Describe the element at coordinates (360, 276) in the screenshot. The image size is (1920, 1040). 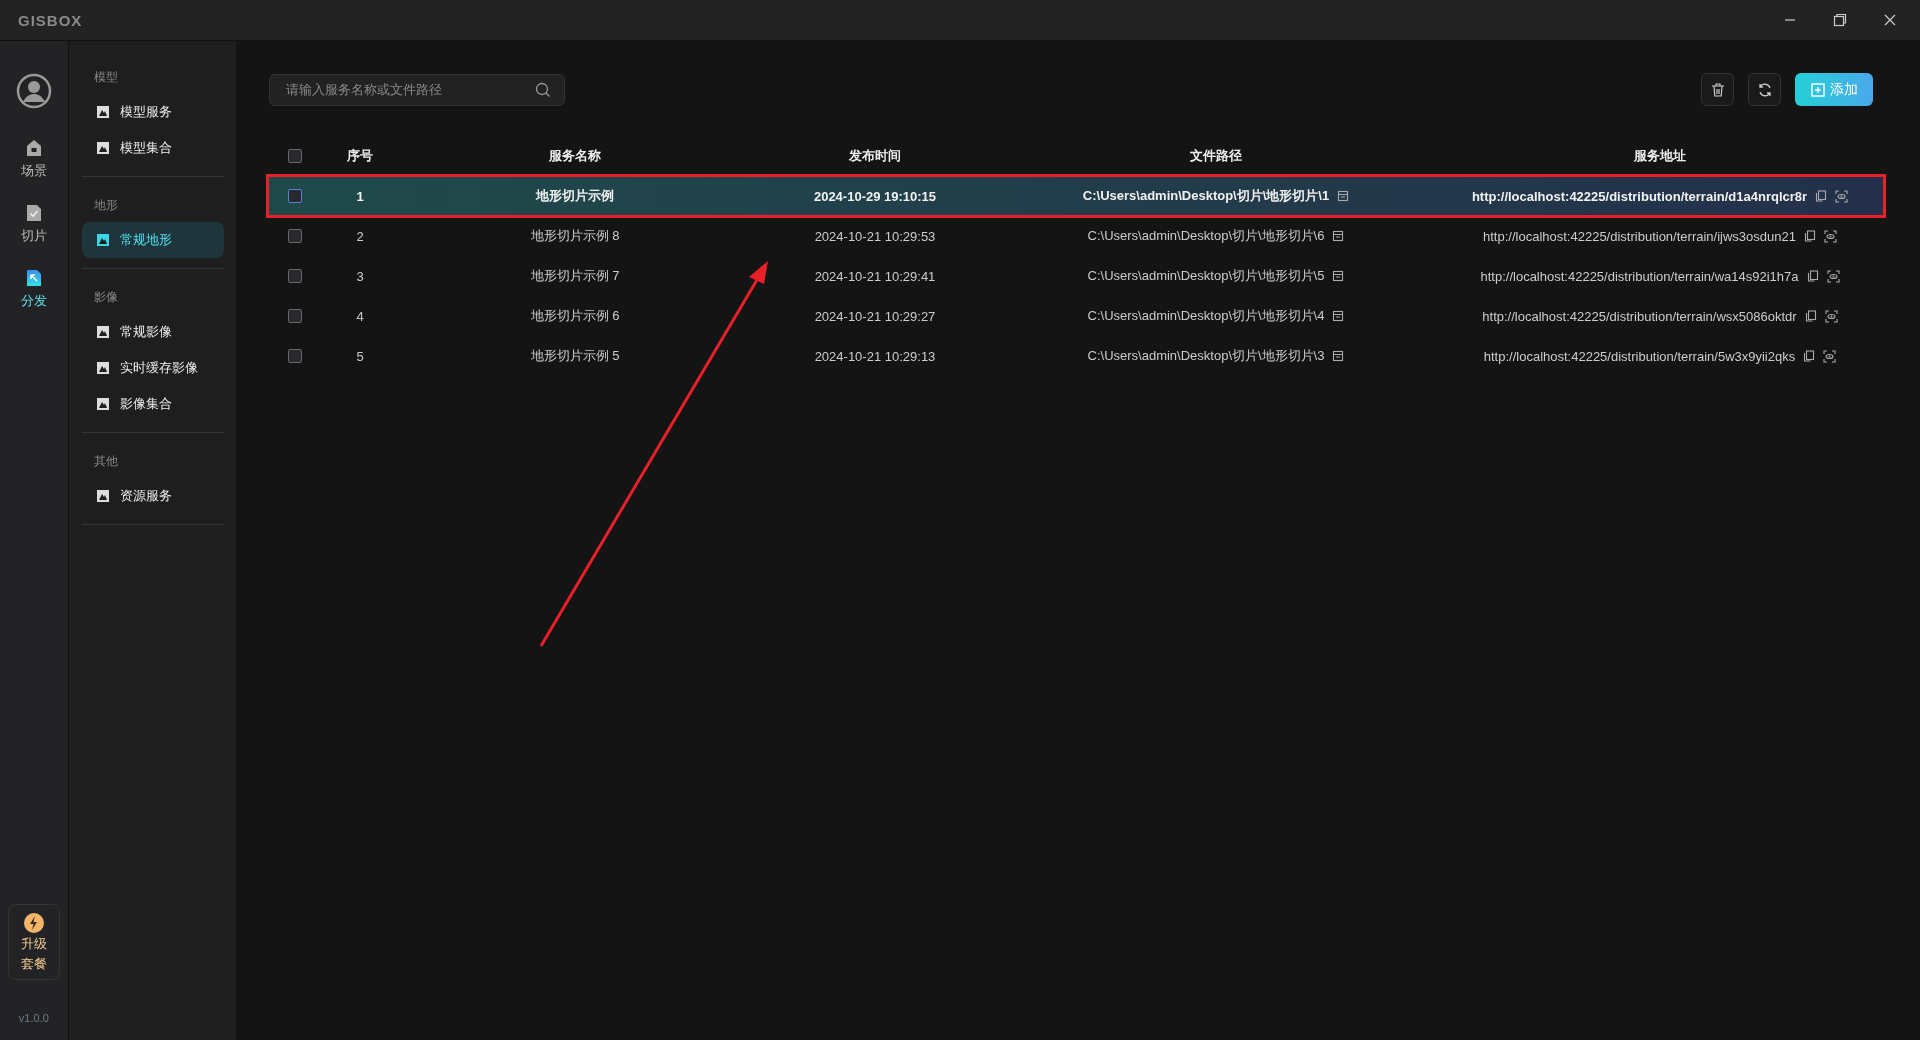
I see `table-cell: 3` at that location.